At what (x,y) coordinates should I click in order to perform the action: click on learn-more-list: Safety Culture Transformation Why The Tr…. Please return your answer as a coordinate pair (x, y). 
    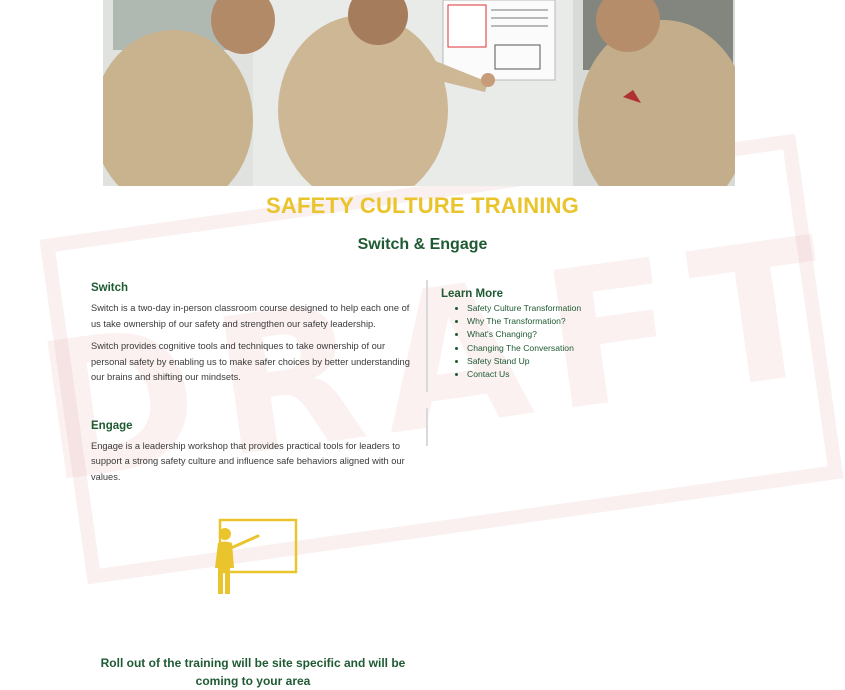
    Looking at the image, I should click on (511, 341).